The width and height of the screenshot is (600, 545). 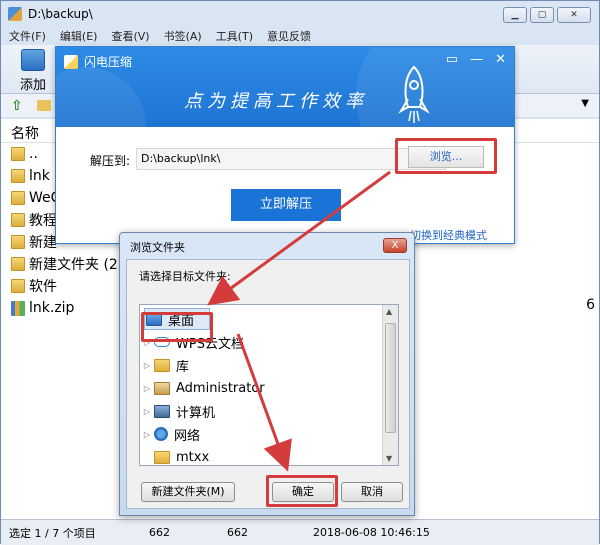 I want to click on menu-feedback: 意见反馈, so click(x=289, y=36).